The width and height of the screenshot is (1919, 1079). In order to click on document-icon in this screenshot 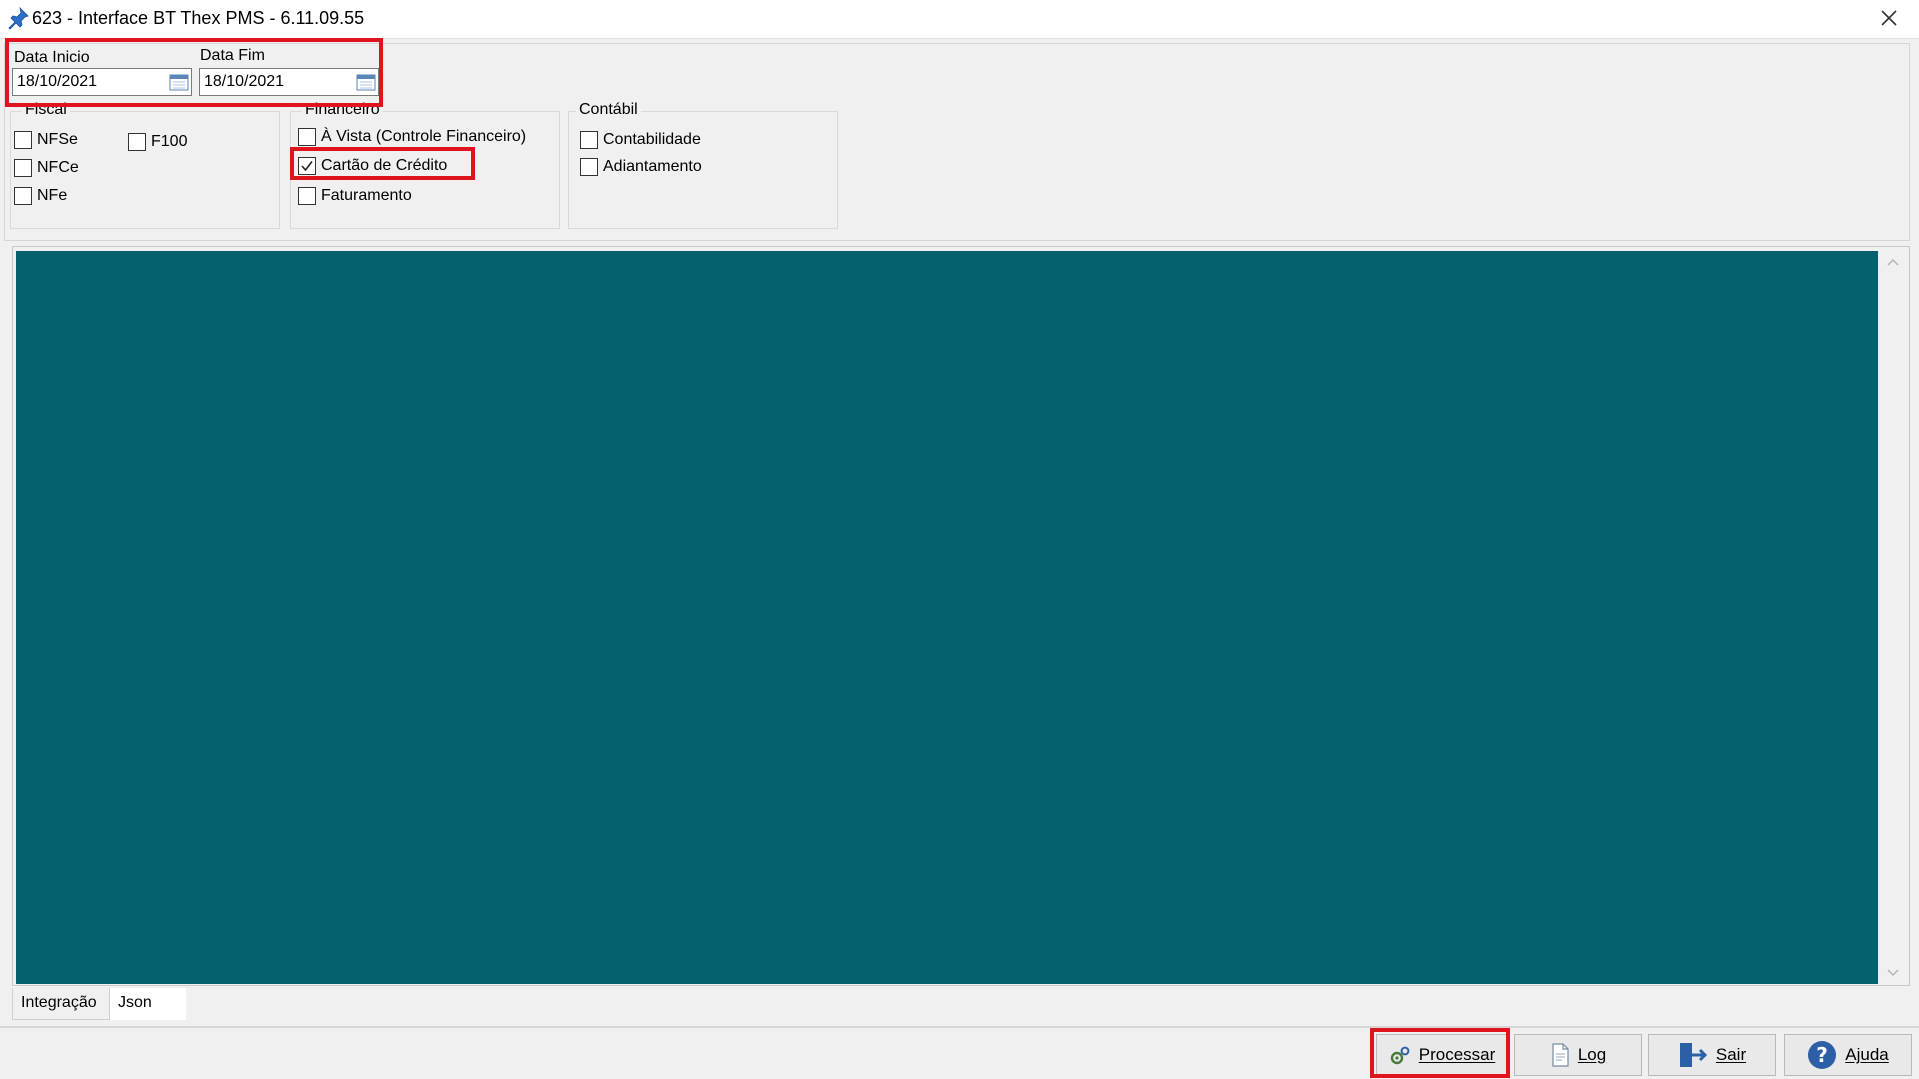, I will do `click(1560, 1055)`.